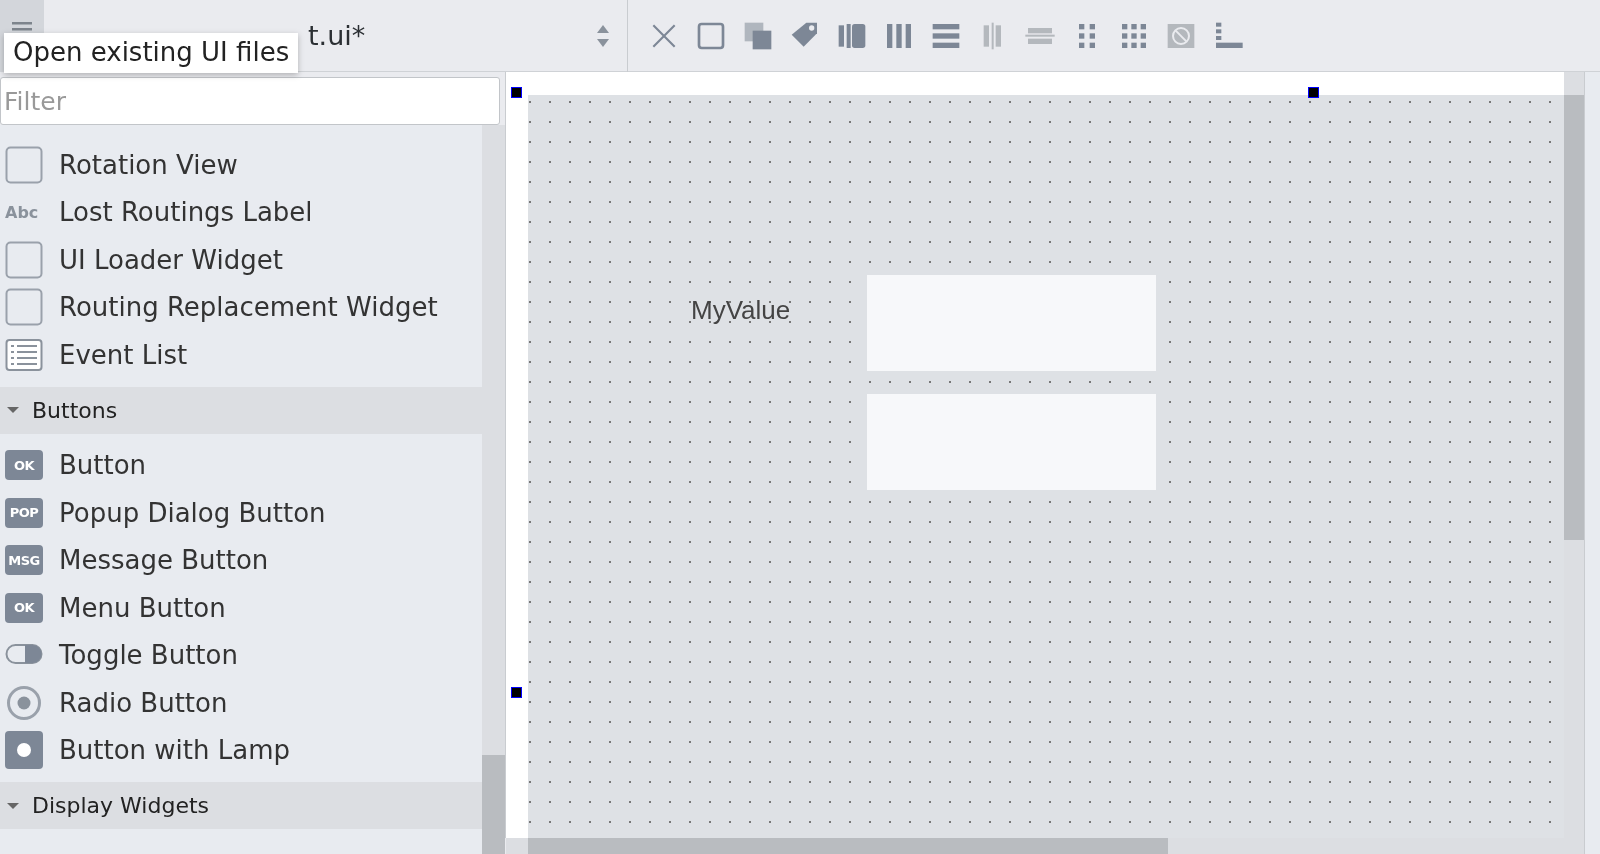  I want to click on widget-name: Toggle Button, so click(148, 655).